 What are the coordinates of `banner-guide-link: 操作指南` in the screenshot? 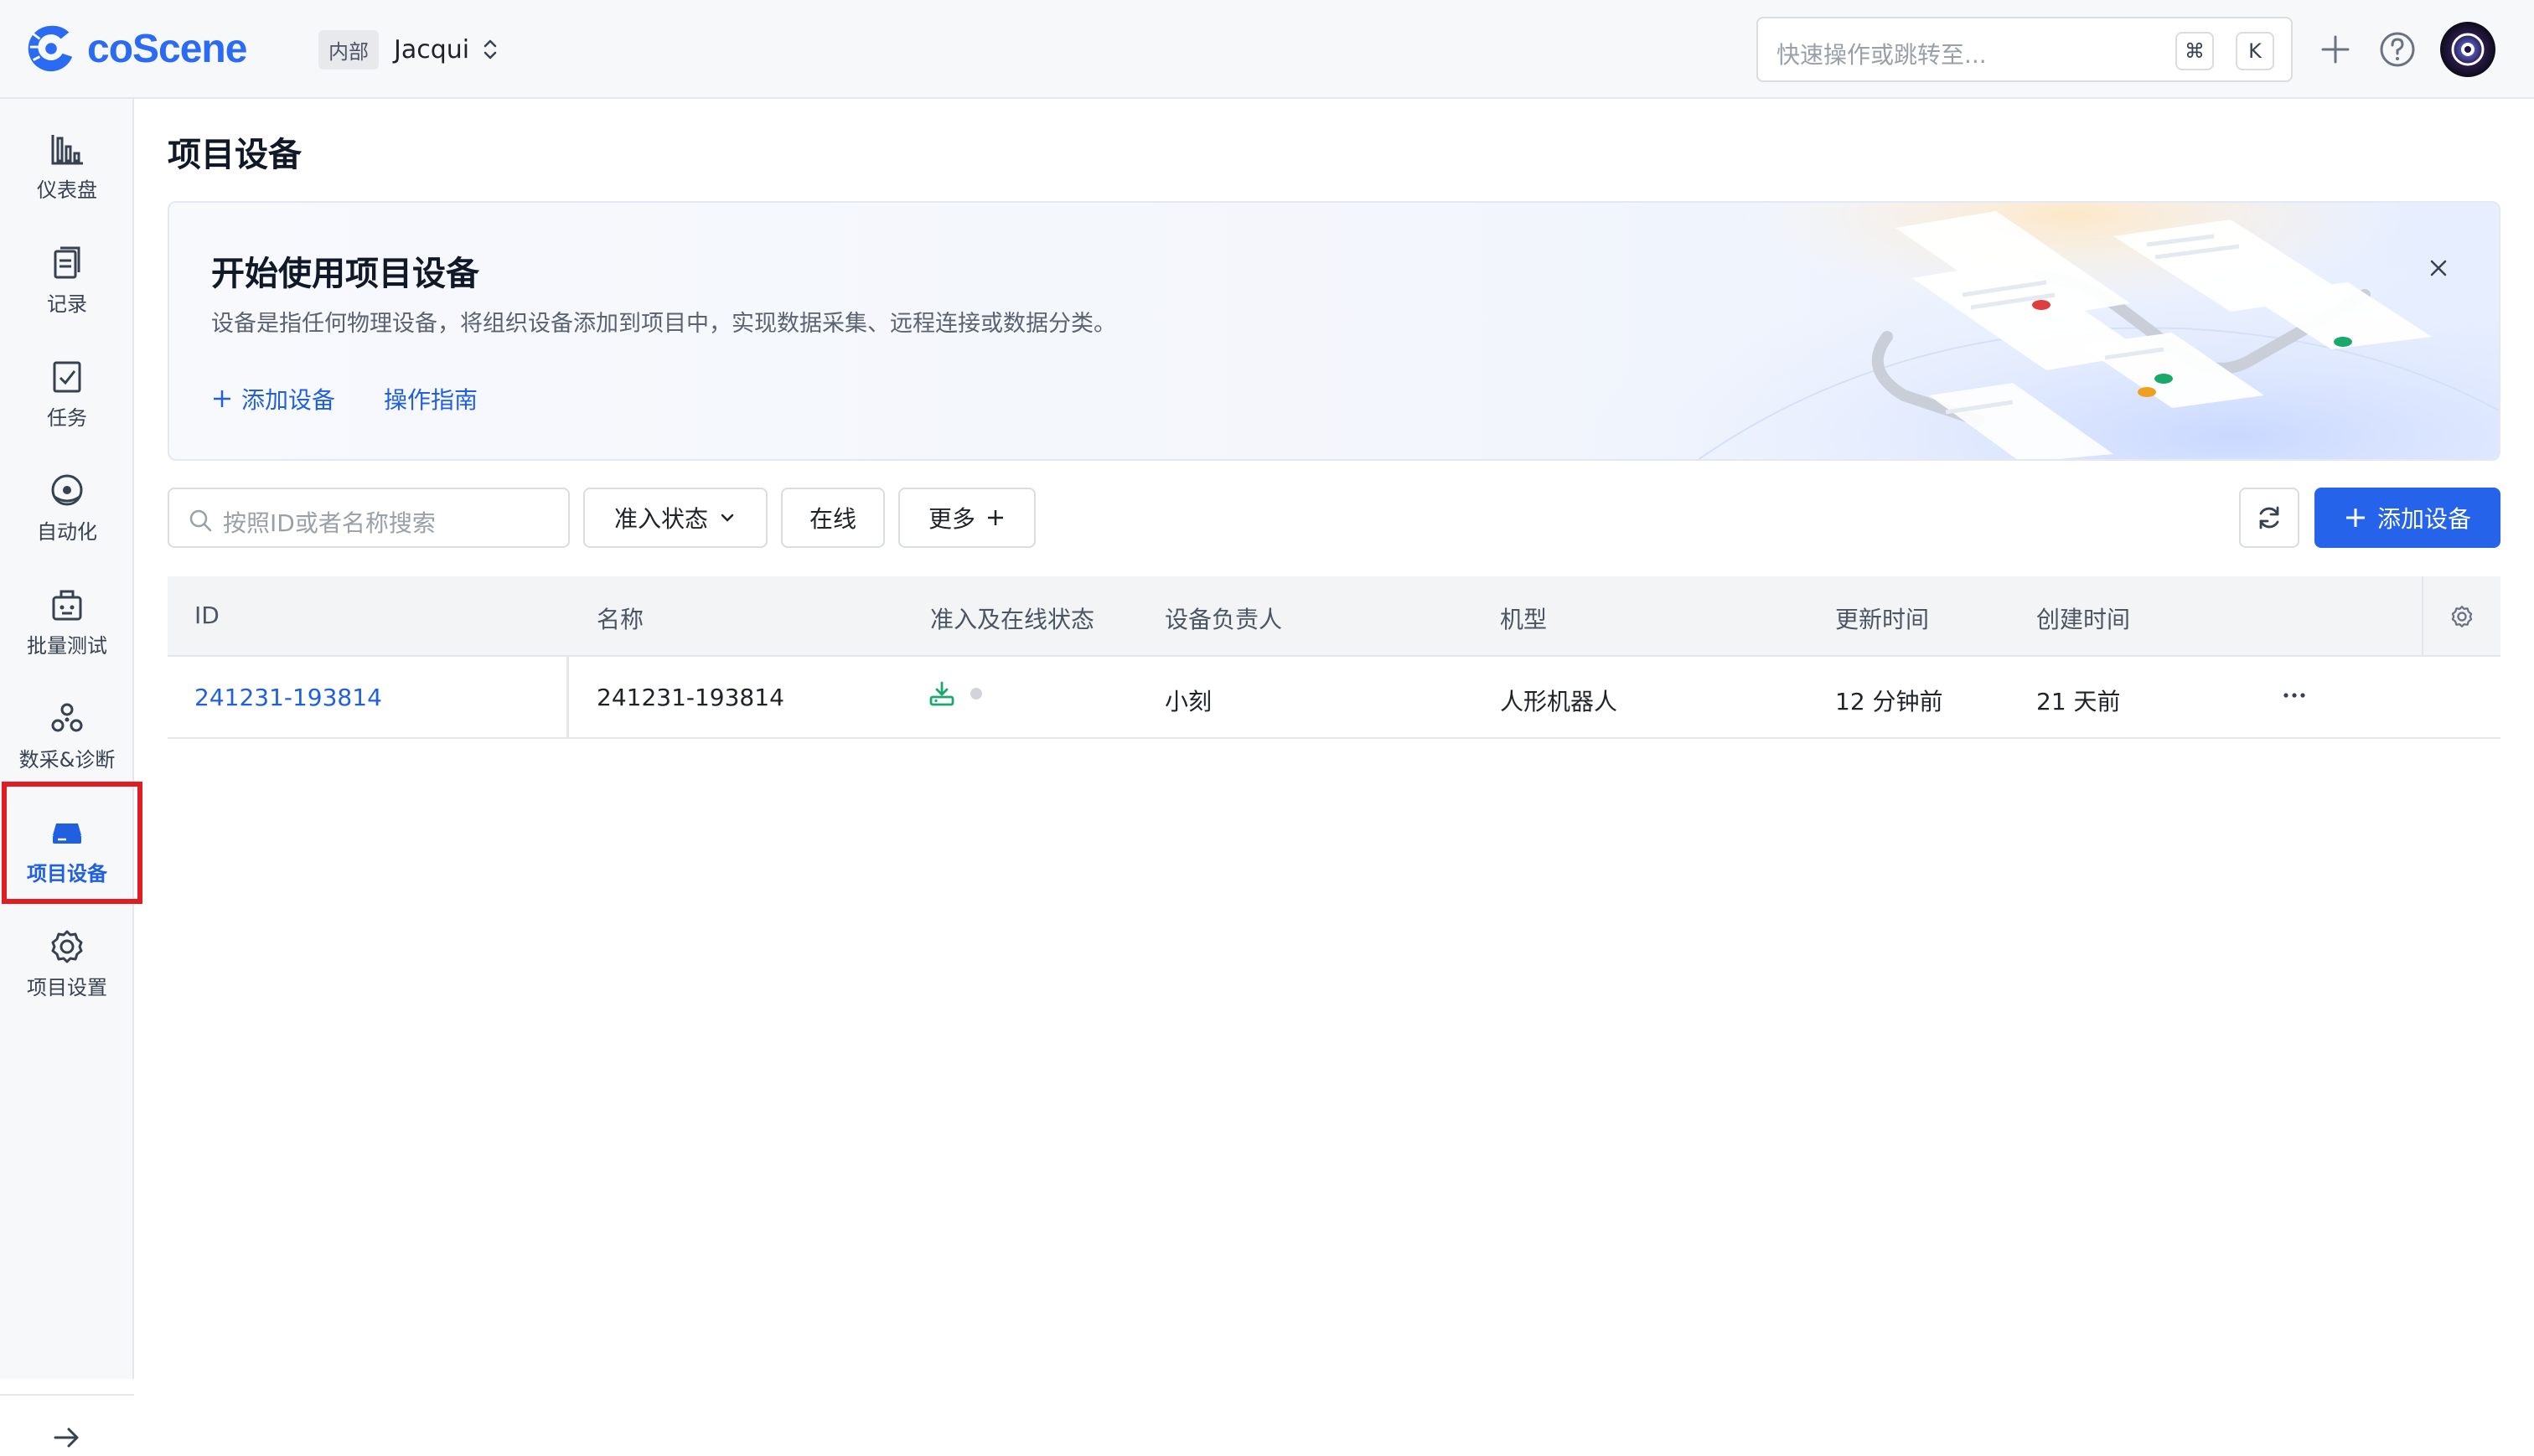 It's located at (431, 399).